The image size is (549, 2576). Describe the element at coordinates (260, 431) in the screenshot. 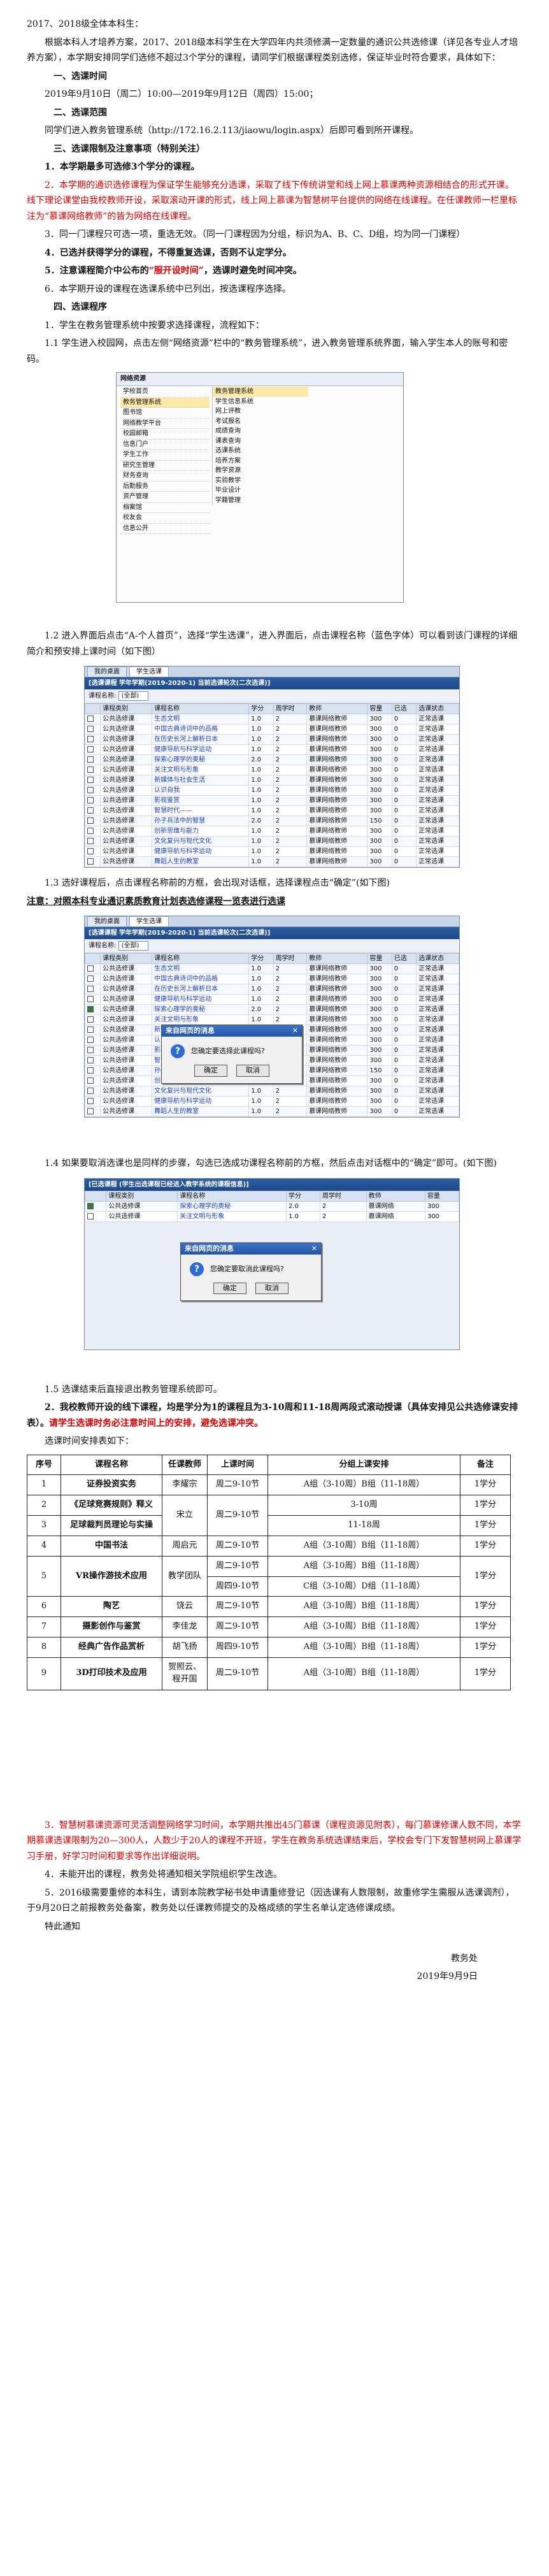

I see `menu-item: 成绩查询` at that location.